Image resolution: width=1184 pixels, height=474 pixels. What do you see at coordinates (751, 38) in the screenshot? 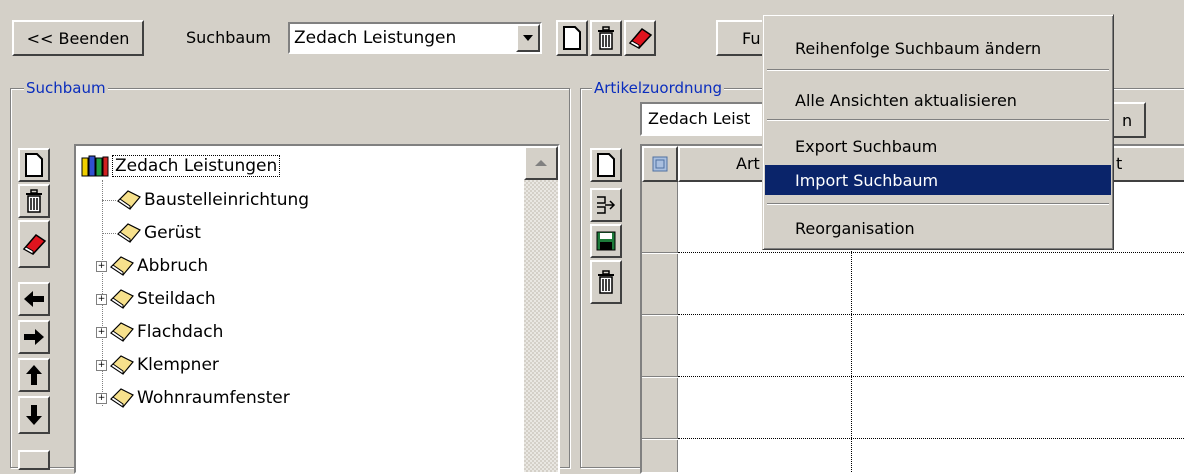
I see `functions-button-label: Fu` at bounding box center [751, 38].